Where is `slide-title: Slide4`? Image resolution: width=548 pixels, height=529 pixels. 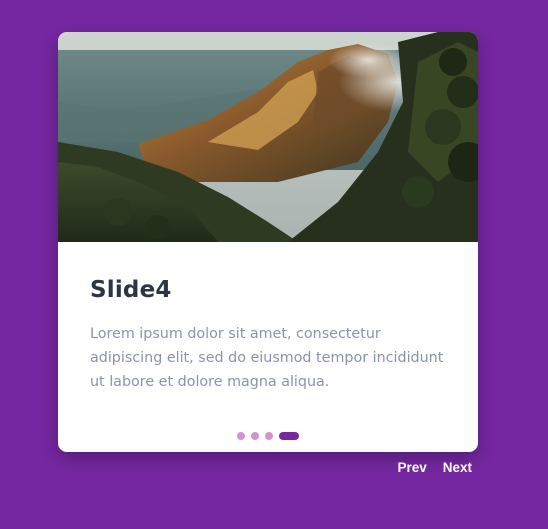 slide-title: Slide4 is located at coordinates (131, 290).